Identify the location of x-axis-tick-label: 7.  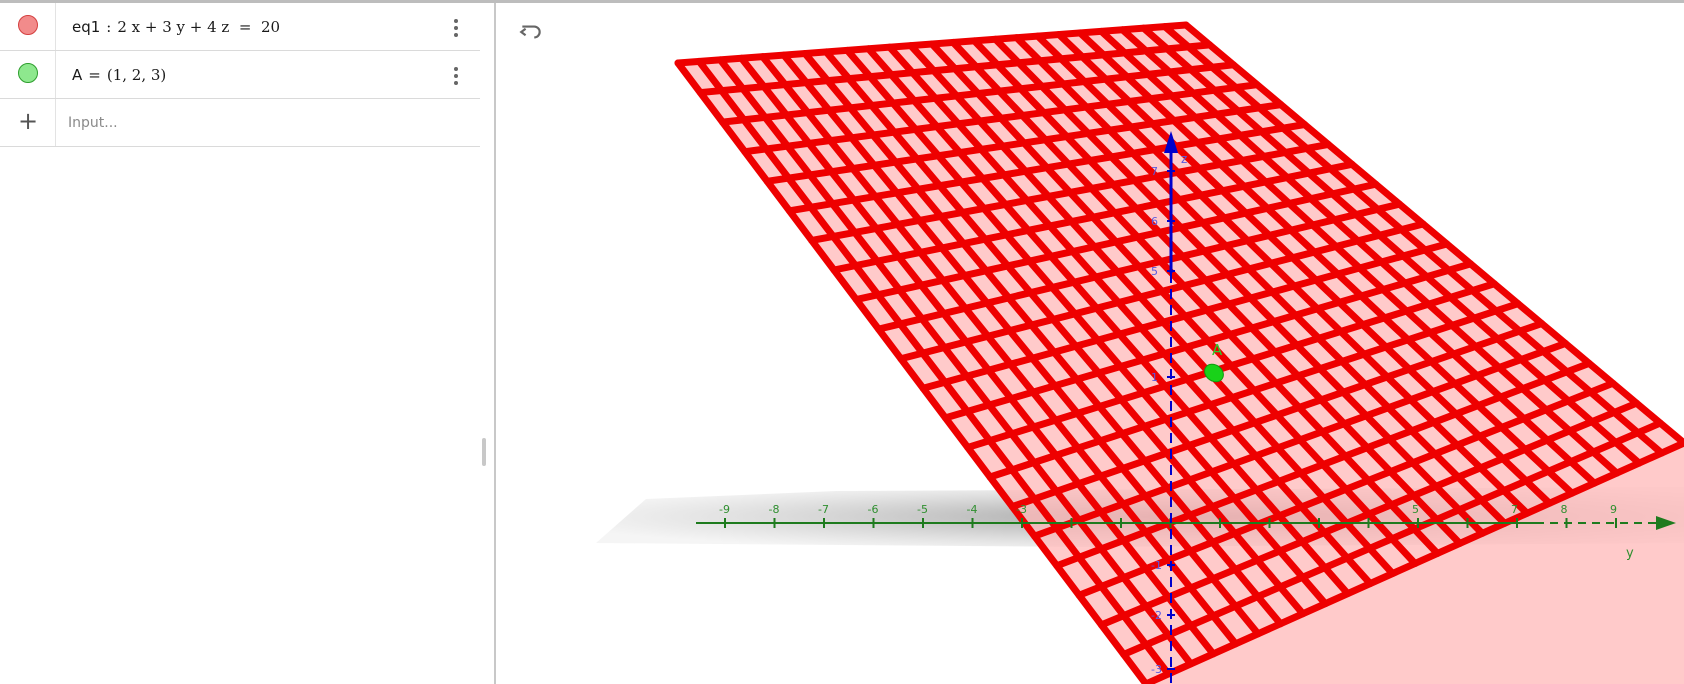
(1514, 509).